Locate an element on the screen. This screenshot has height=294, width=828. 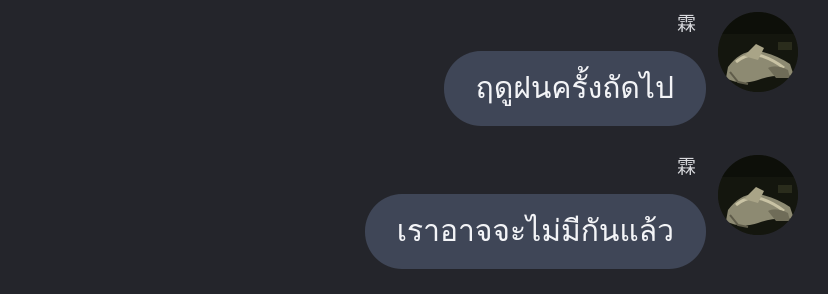
message-bubble: ฤดูฝนครั้งถัดไป is located at coordinates (574, 88).